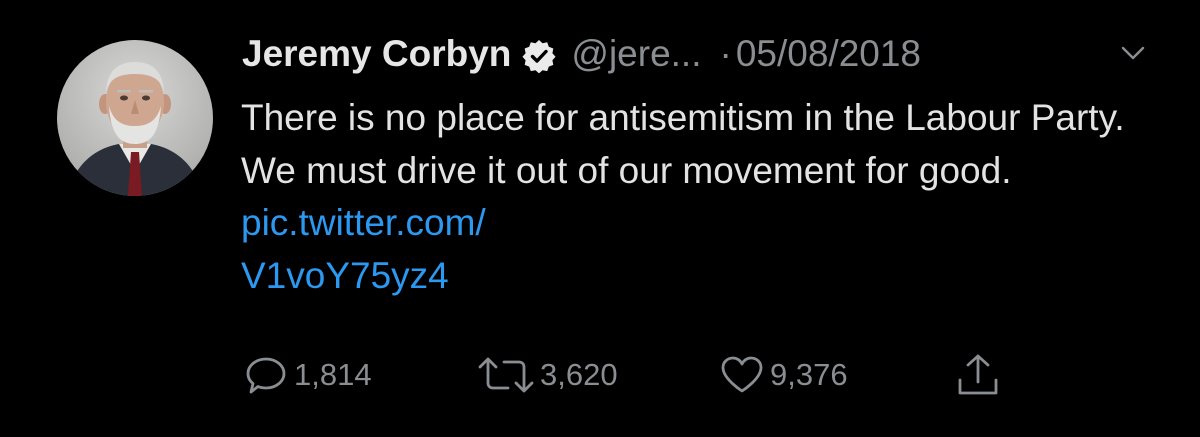 The height and width of the screenshot is (437, 1200). Describe the element at coordinates (539, 55) in the screenshot. I see `verified-badge-icon` at that location.